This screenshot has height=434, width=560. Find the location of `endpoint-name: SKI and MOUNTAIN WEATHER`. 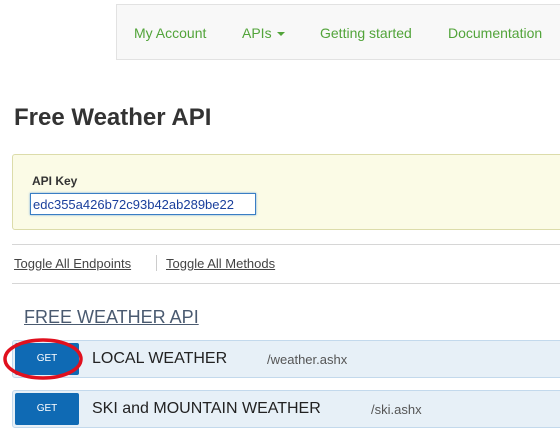

endpoint-name: SKI and MOUNTAIN WEATHER is located at coordinates (206, 408).